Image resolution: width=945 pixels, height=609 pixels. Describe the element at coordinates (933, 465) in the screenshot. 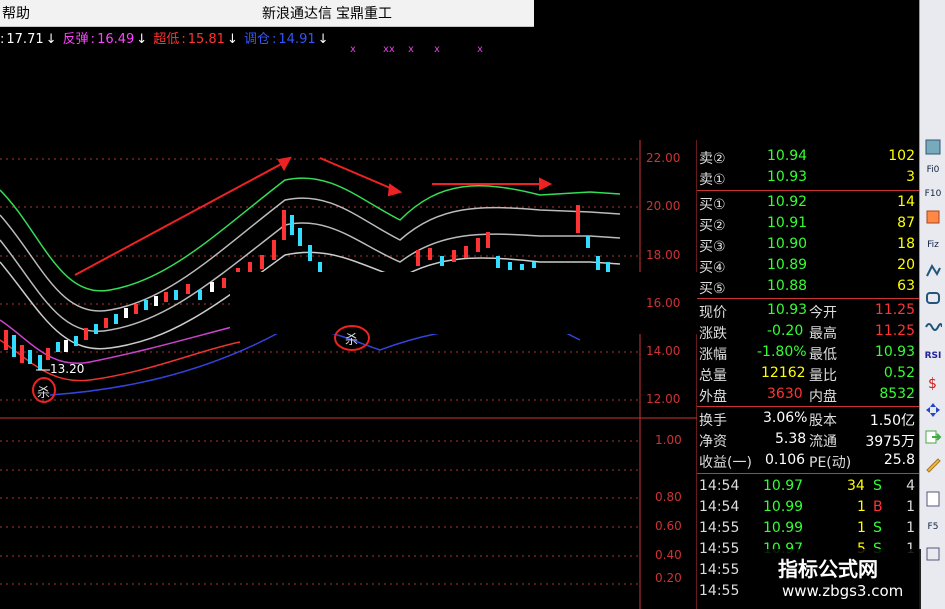

I see `pencil-icon` at that location.